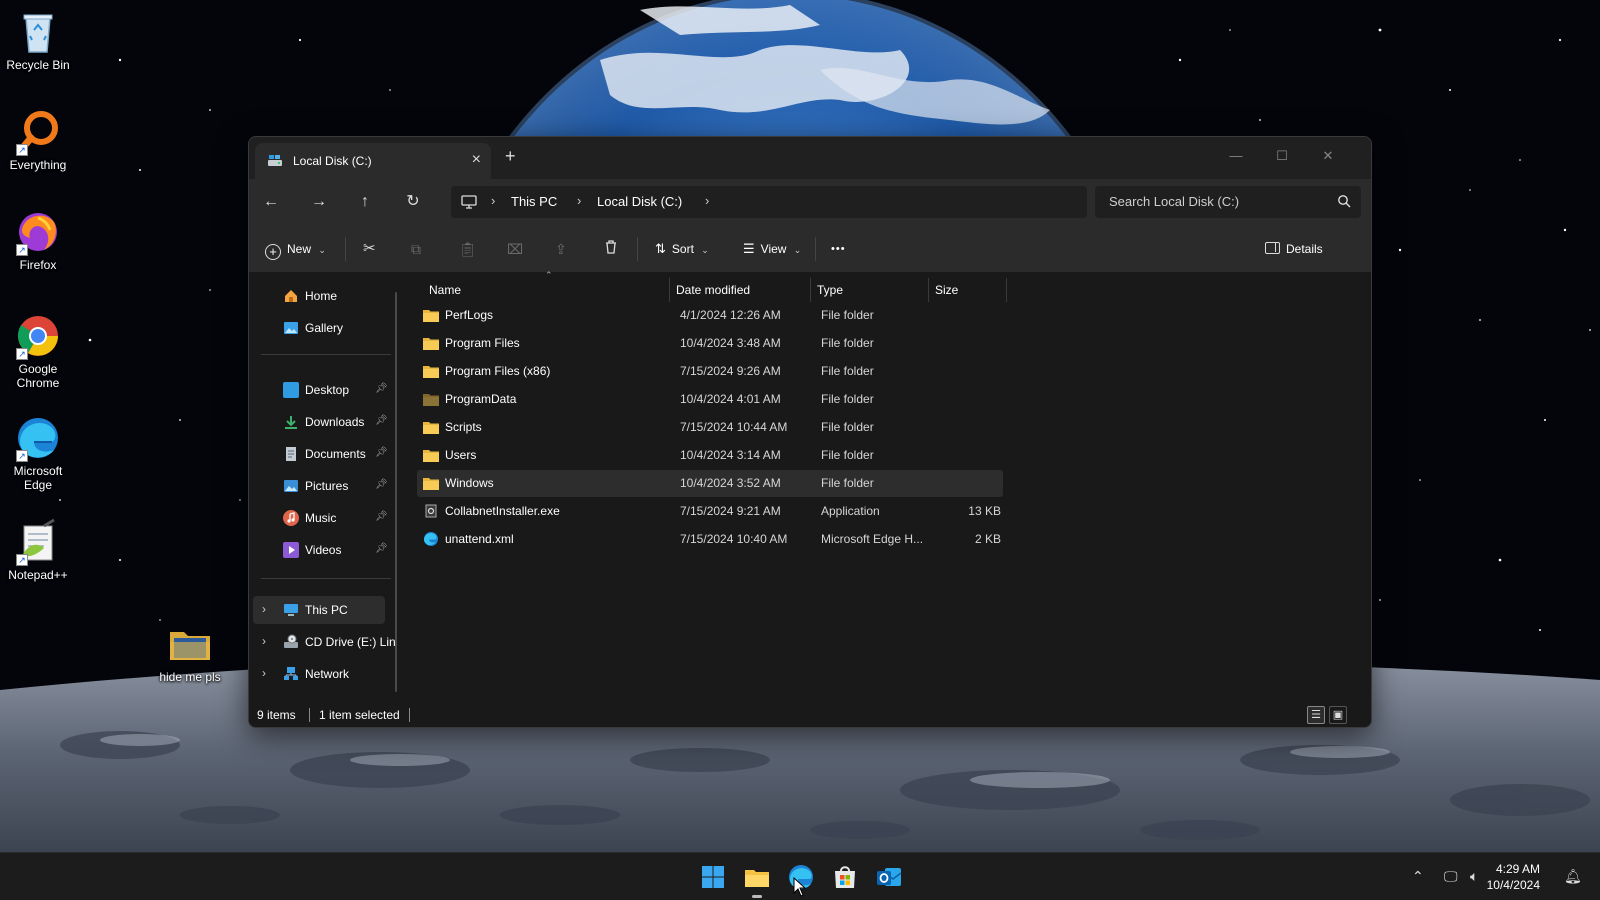 The width and height of the screenshot is (1600, 900). I want to click on column-header-type: Type, so click(870, 290).